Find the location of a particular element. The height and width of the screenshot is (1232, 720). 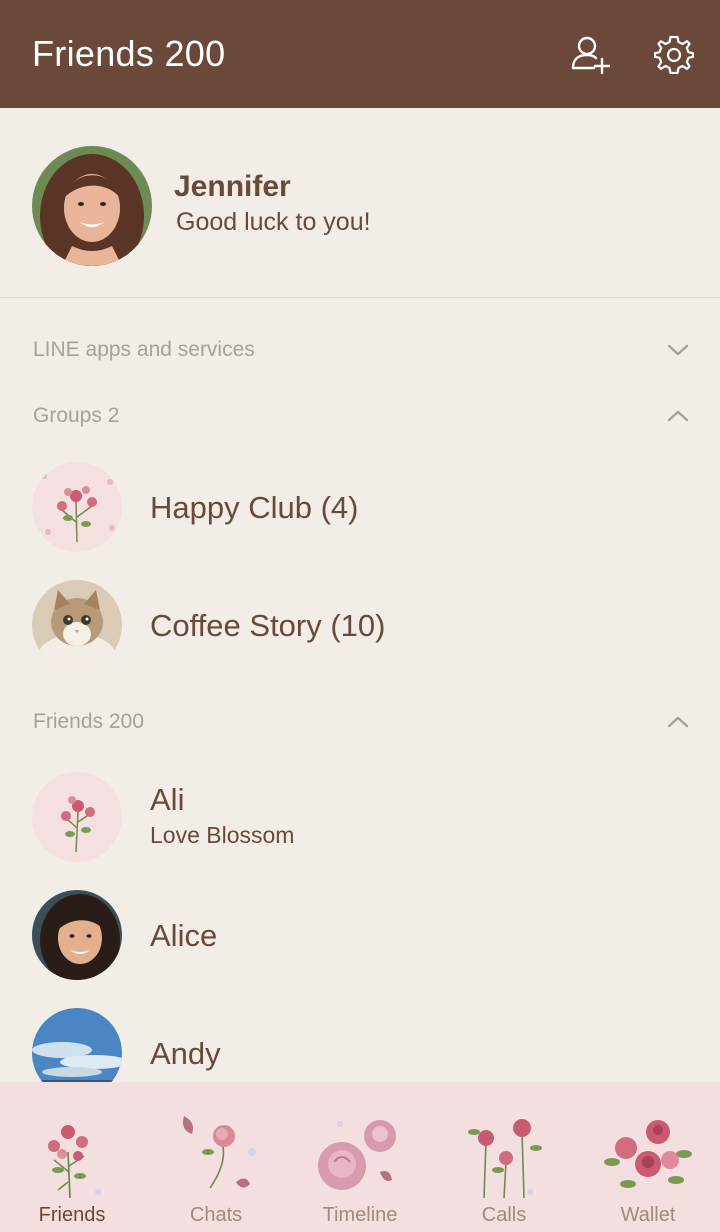

profile-photo is located at coordinates (92, 206).